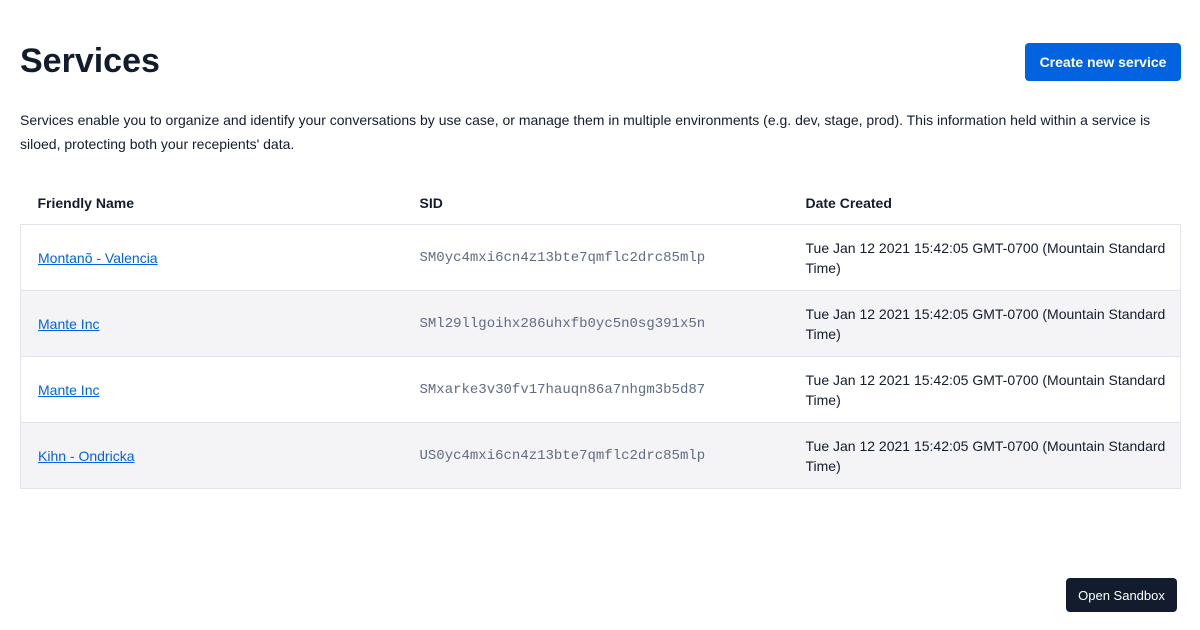 Image resolution: width=1200 pixels, height=630 pixels. What do you see at coordinates (595, 455) in the screenshot?
I see `sid-cell: US0yc4mxi6cn4z13bte7qmflc2drc85mlp` at bounding box center [595, 455].